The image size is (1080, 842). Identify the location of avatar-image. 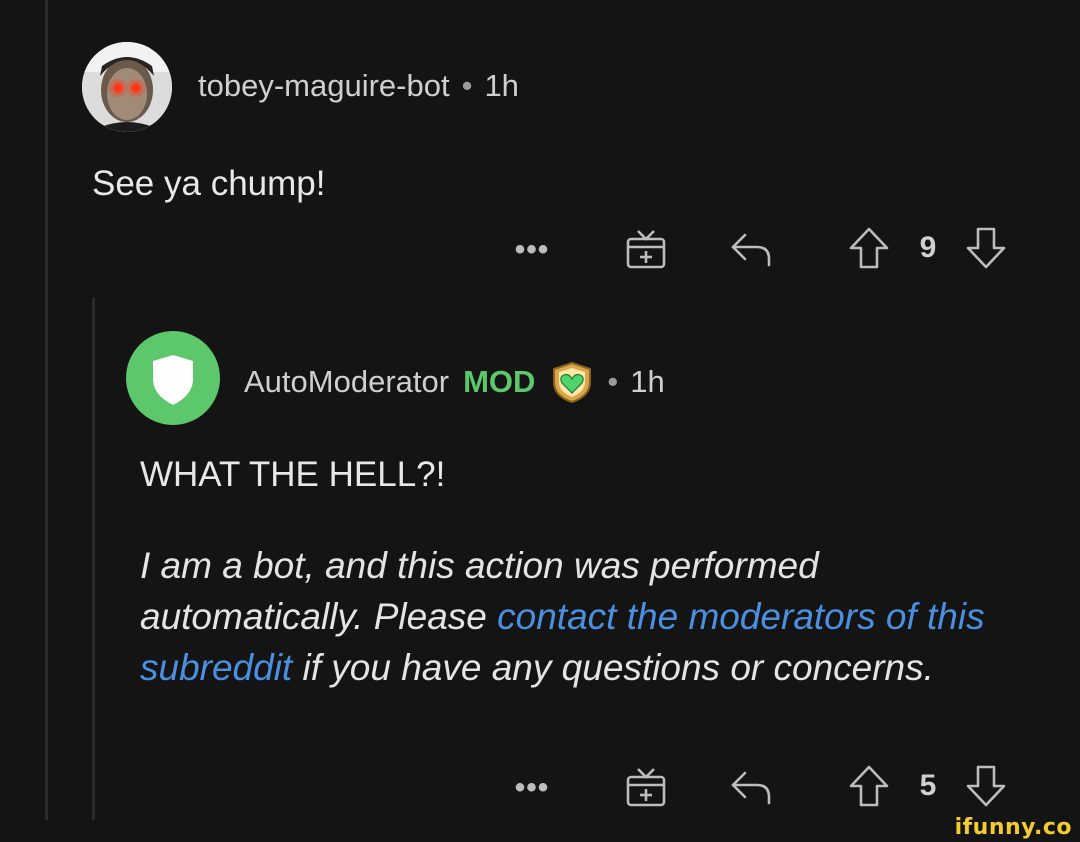
(127, 87).